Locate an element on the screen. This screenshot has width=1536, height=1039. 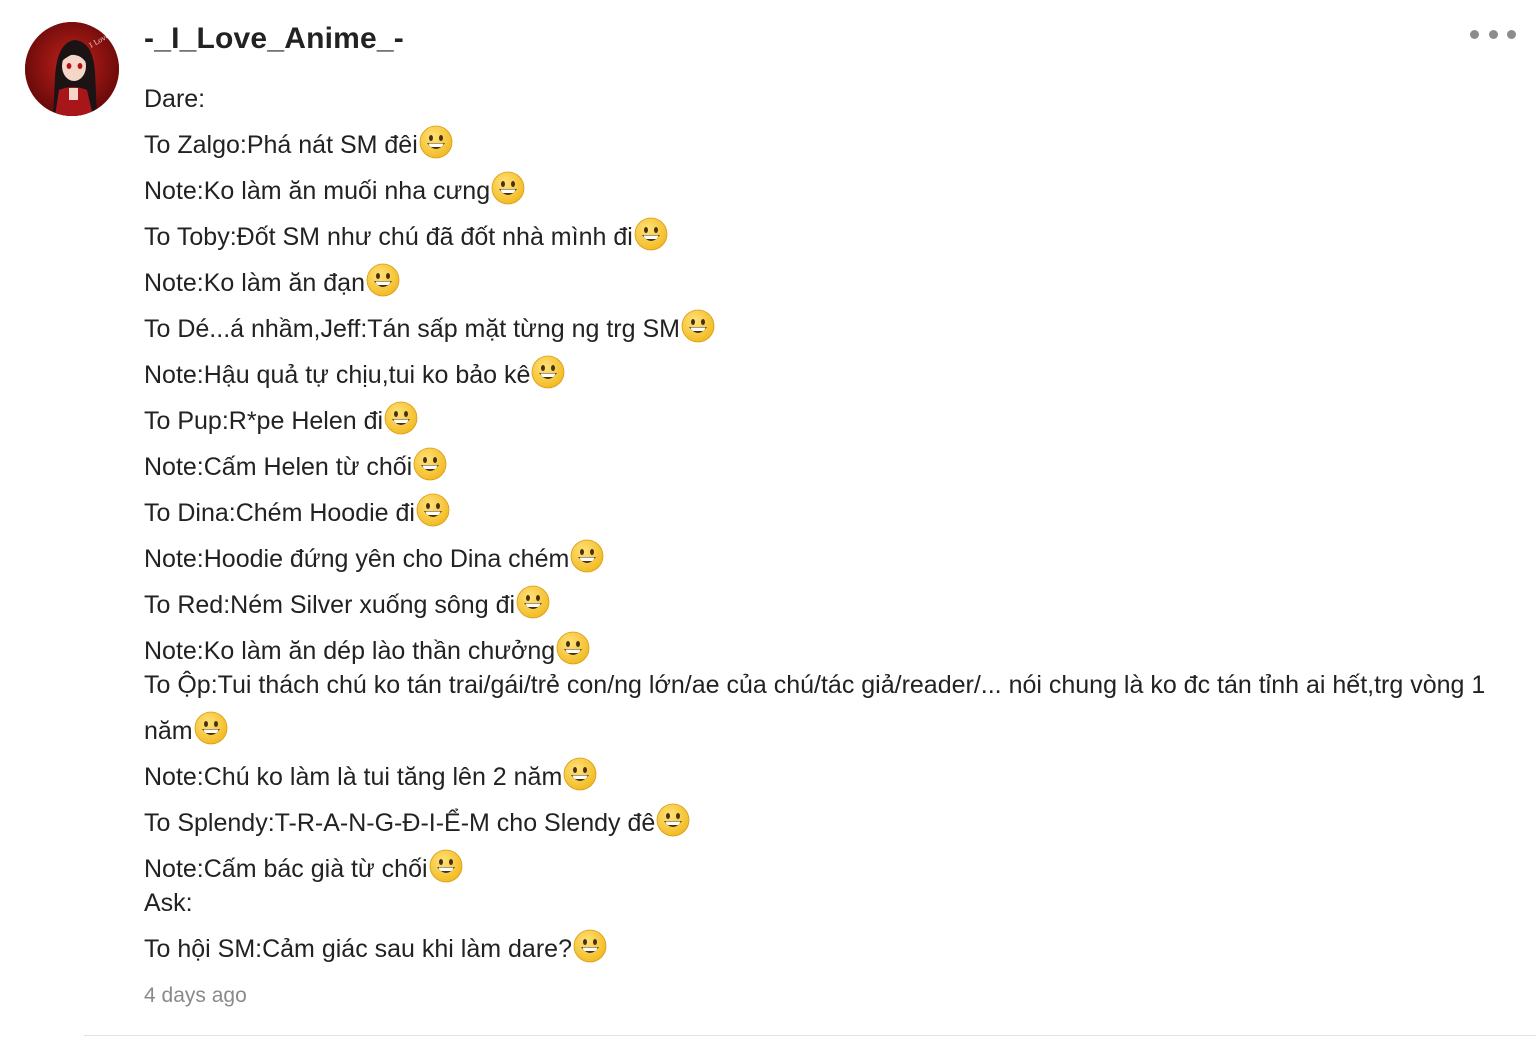
comment-line: To Zalgo:Phá nát SM đêi is located at coordinates (824, 145).